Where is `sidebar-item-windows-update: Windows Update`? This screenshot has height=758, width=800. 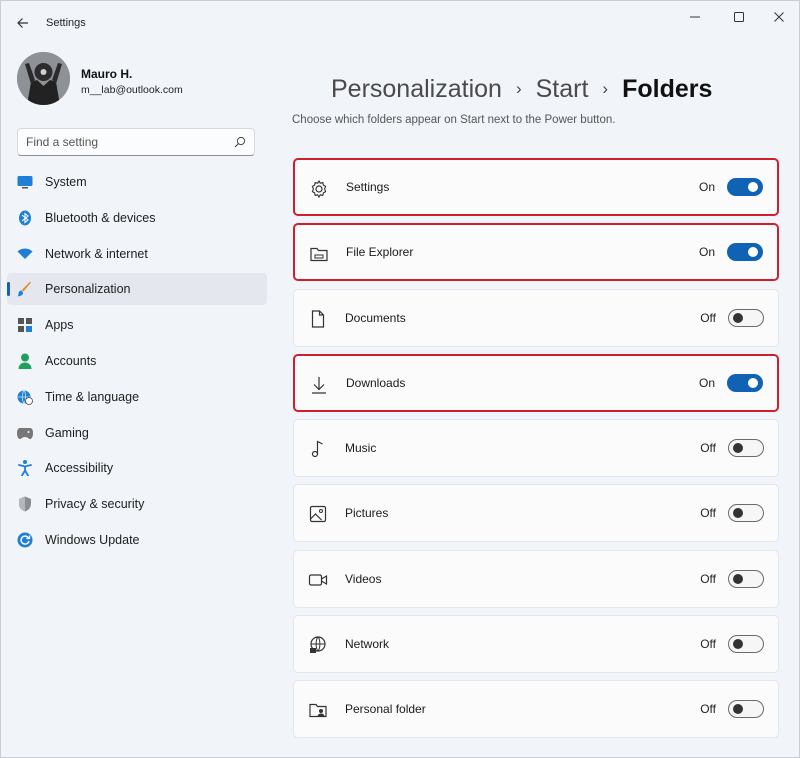 sidebar-item-windows-update: Windows Update is located at coordinates (137, 540).